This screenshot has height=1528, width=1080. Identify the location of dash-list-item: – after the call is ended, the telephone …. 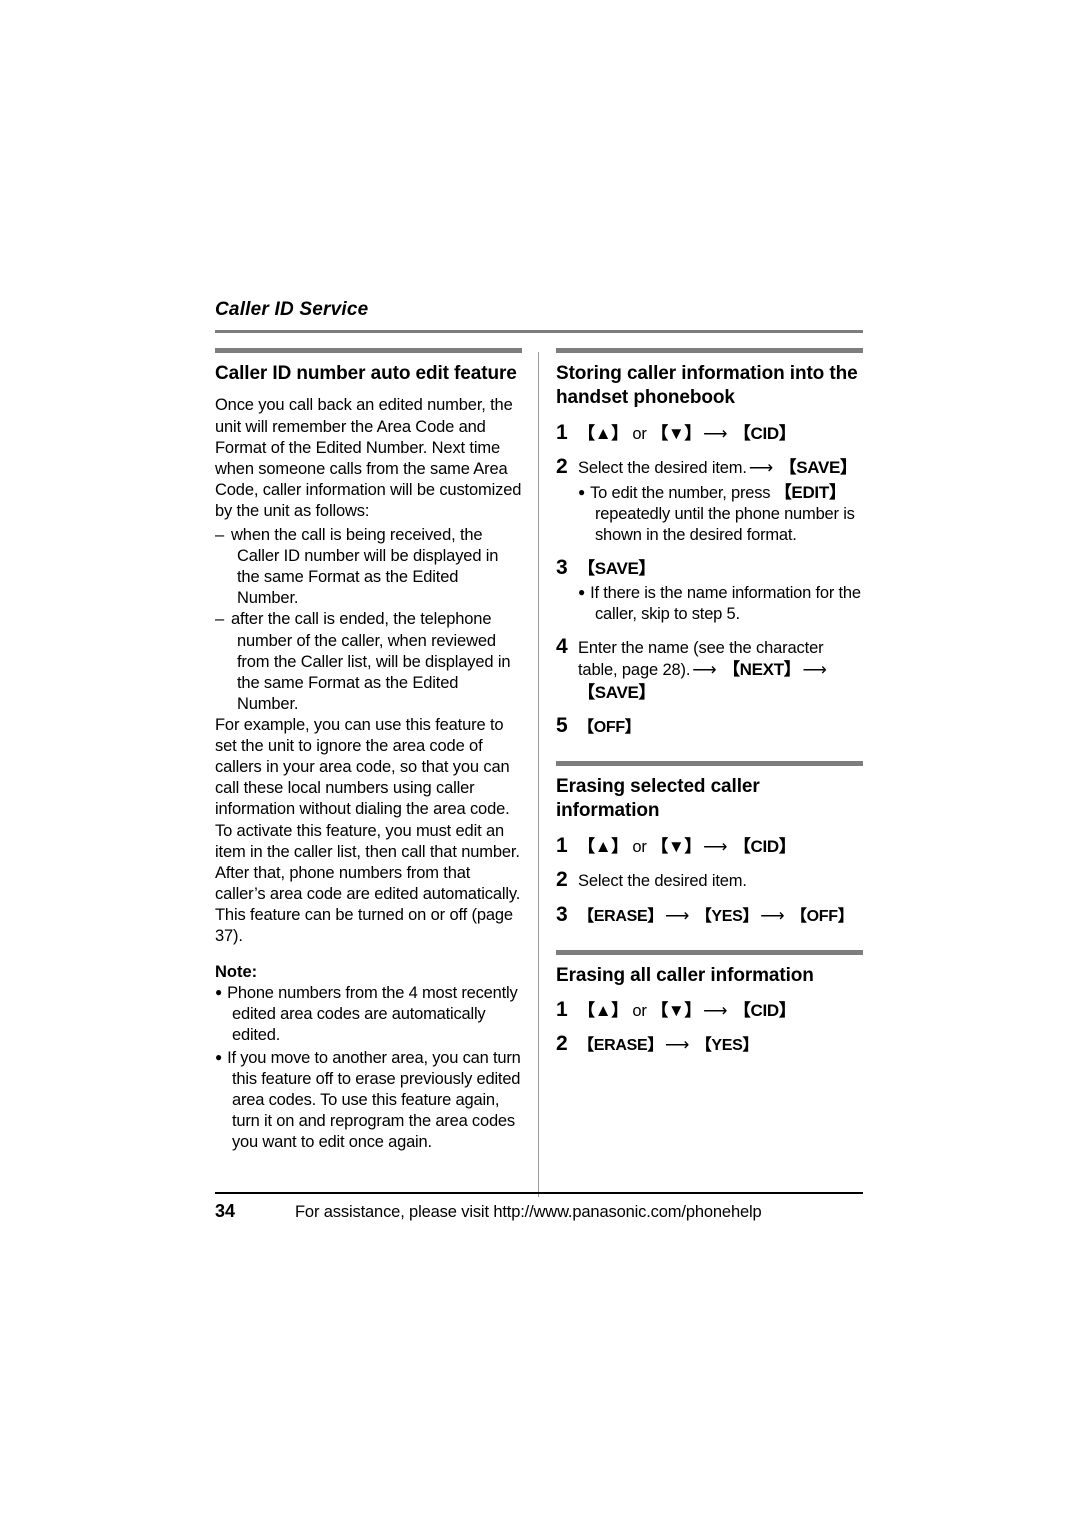
(363, 661).